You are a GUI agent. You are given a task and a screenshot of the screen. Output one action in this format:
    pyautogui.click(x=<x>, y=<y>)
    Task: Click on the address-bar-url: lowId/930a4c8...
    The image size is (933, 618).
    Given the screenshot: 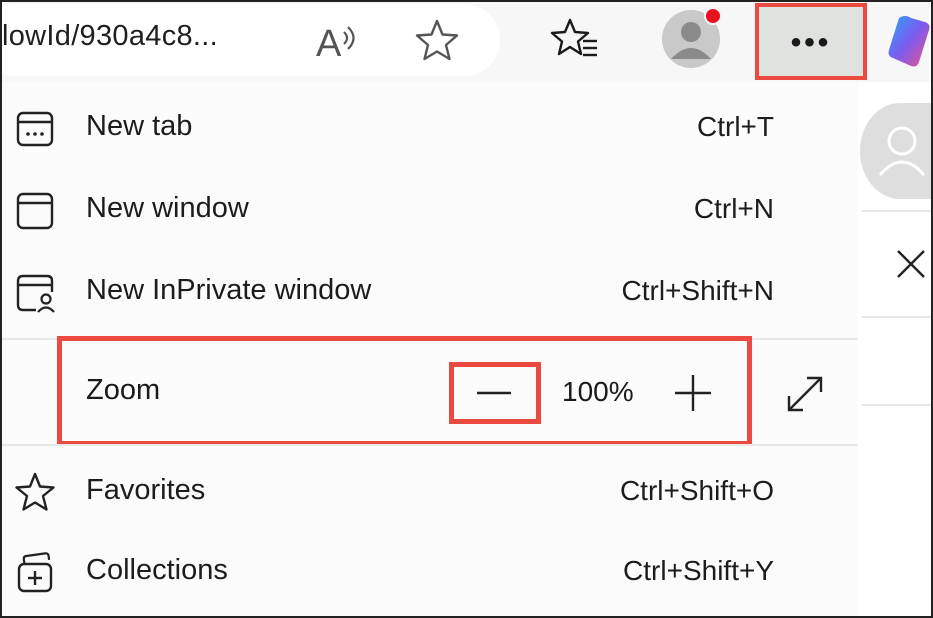 What is the action you would take?
    pyautogui.click(x=110, y=36)
    